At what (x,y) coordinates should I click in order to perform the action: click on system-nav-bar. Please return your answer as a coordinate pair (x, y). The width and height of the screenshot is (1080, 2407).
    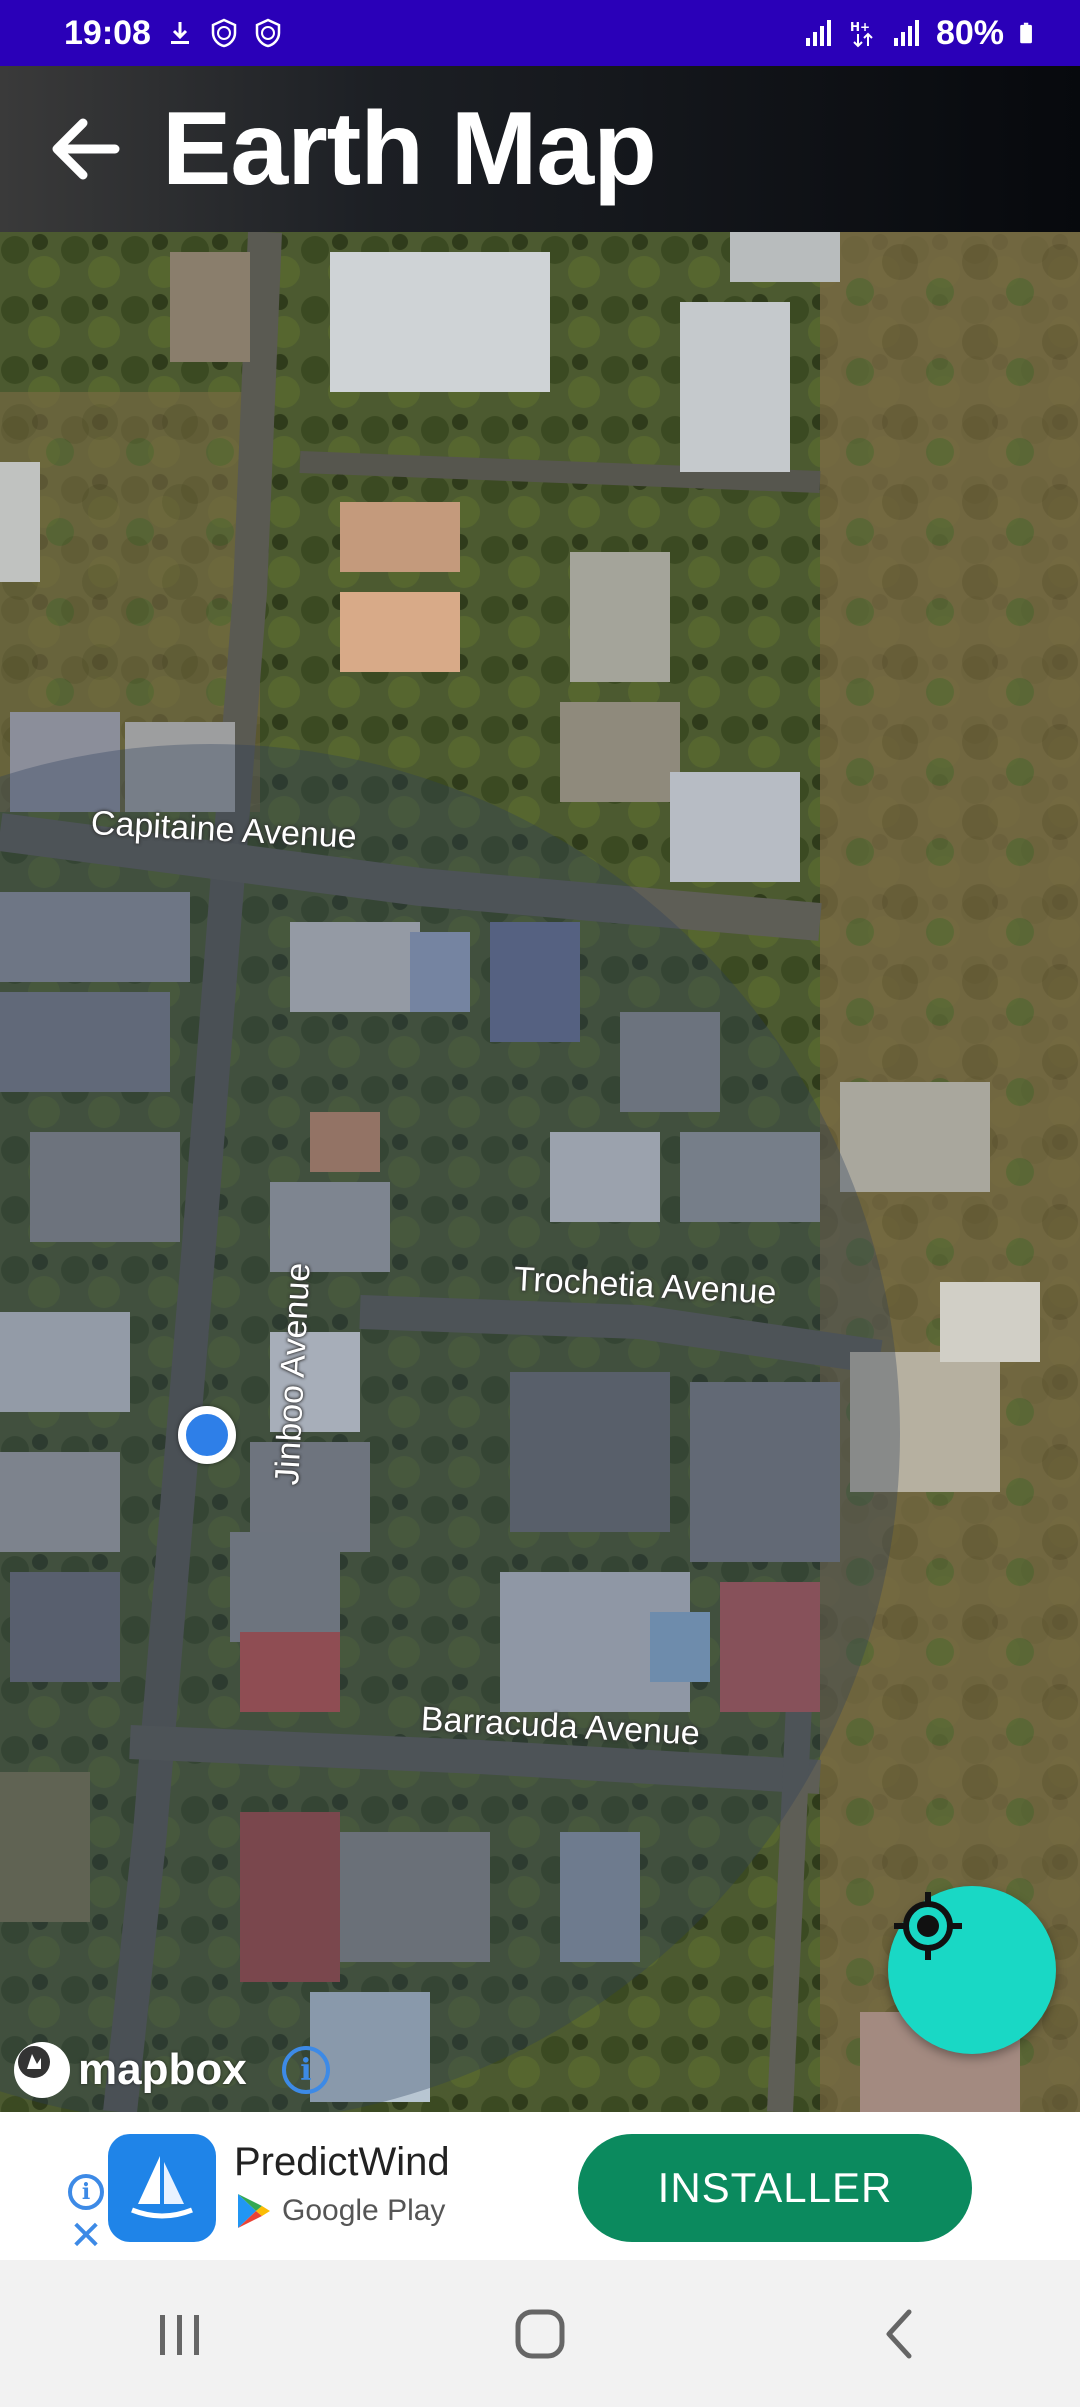
    Looking at the image, I should click on (540, 2333).